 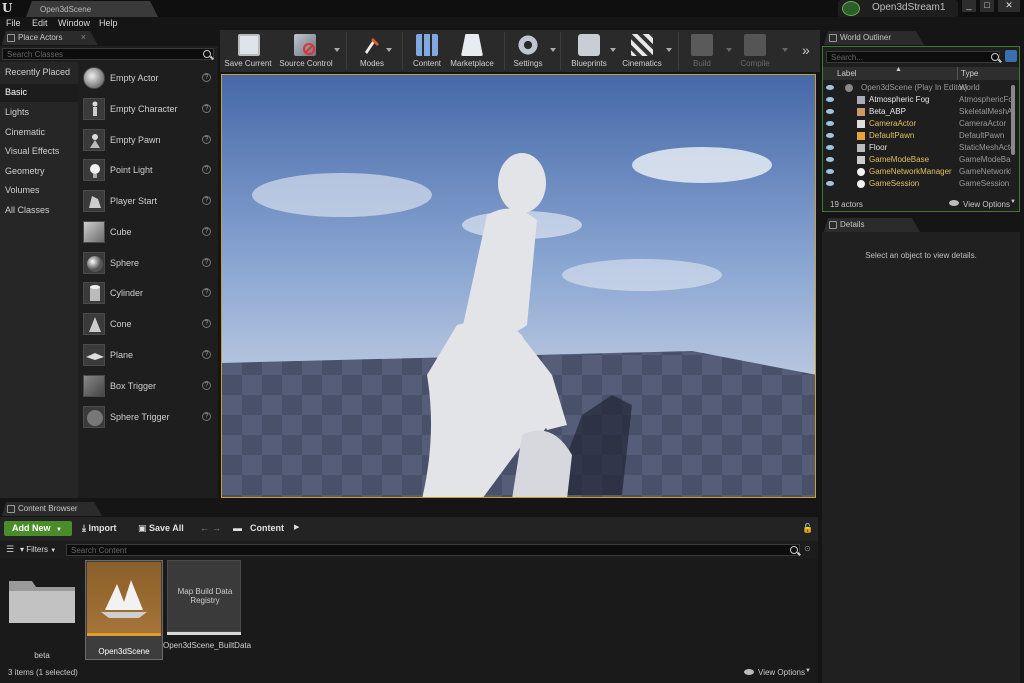 I want to click on category-cinematic: Cinematic, so click(x=39, y=133).